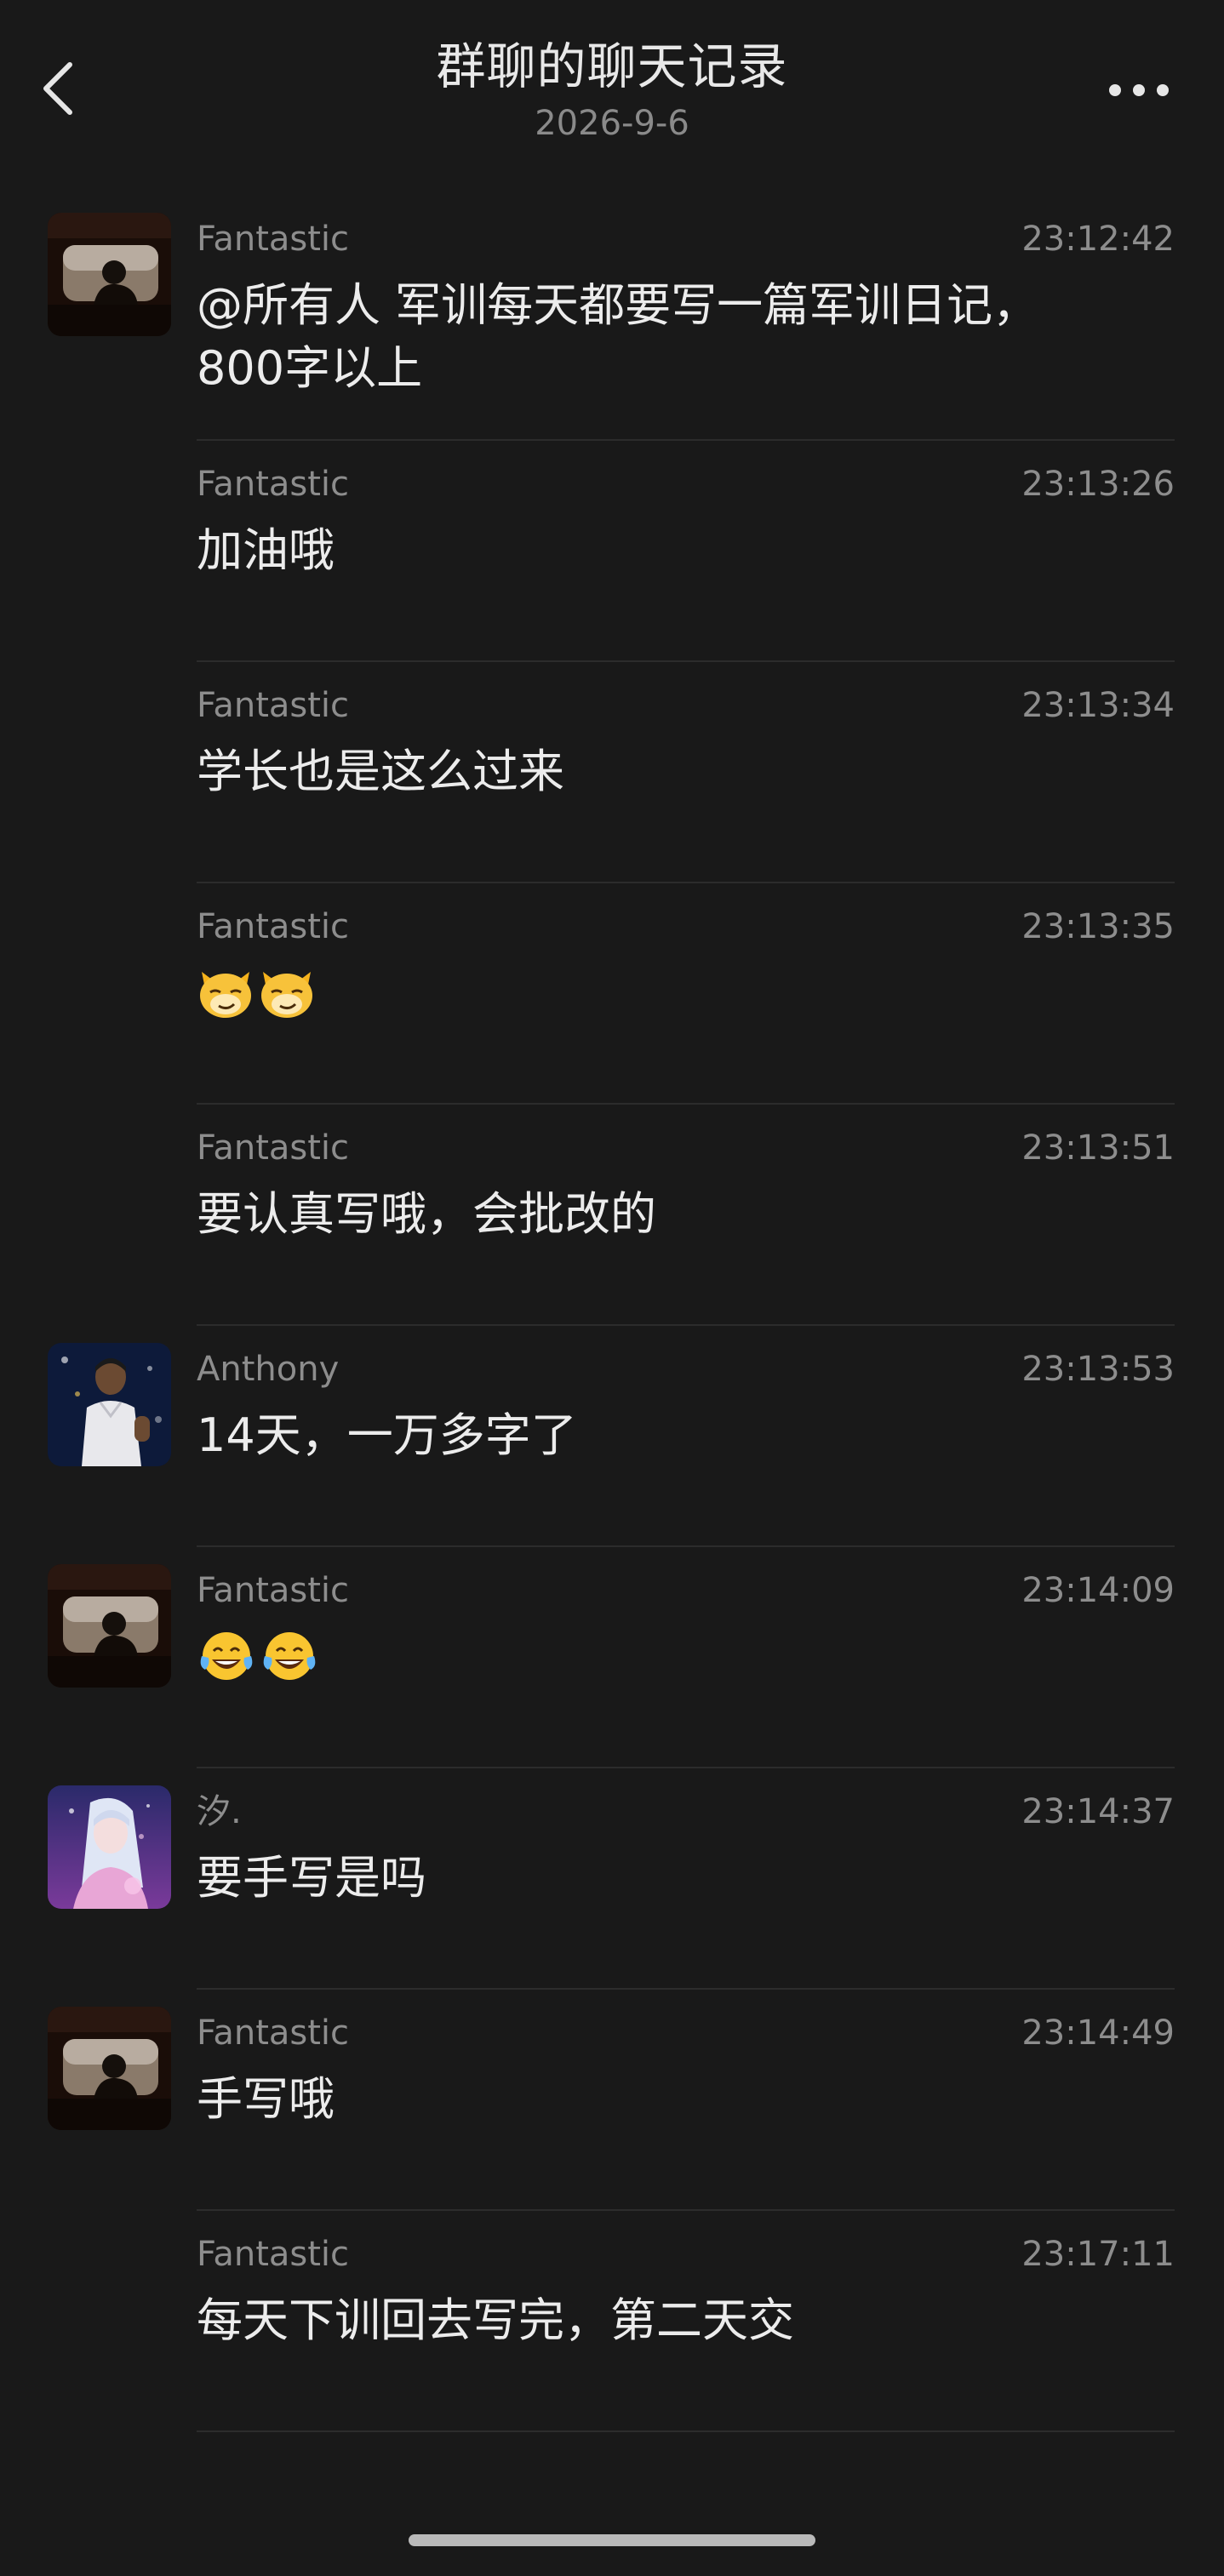 The width and height of the screenshot is (1224, 2576). Describe the element at coordinates (612, 994) in the screenshot. I see `message-item: Fantastic 23:13:35` at that location.